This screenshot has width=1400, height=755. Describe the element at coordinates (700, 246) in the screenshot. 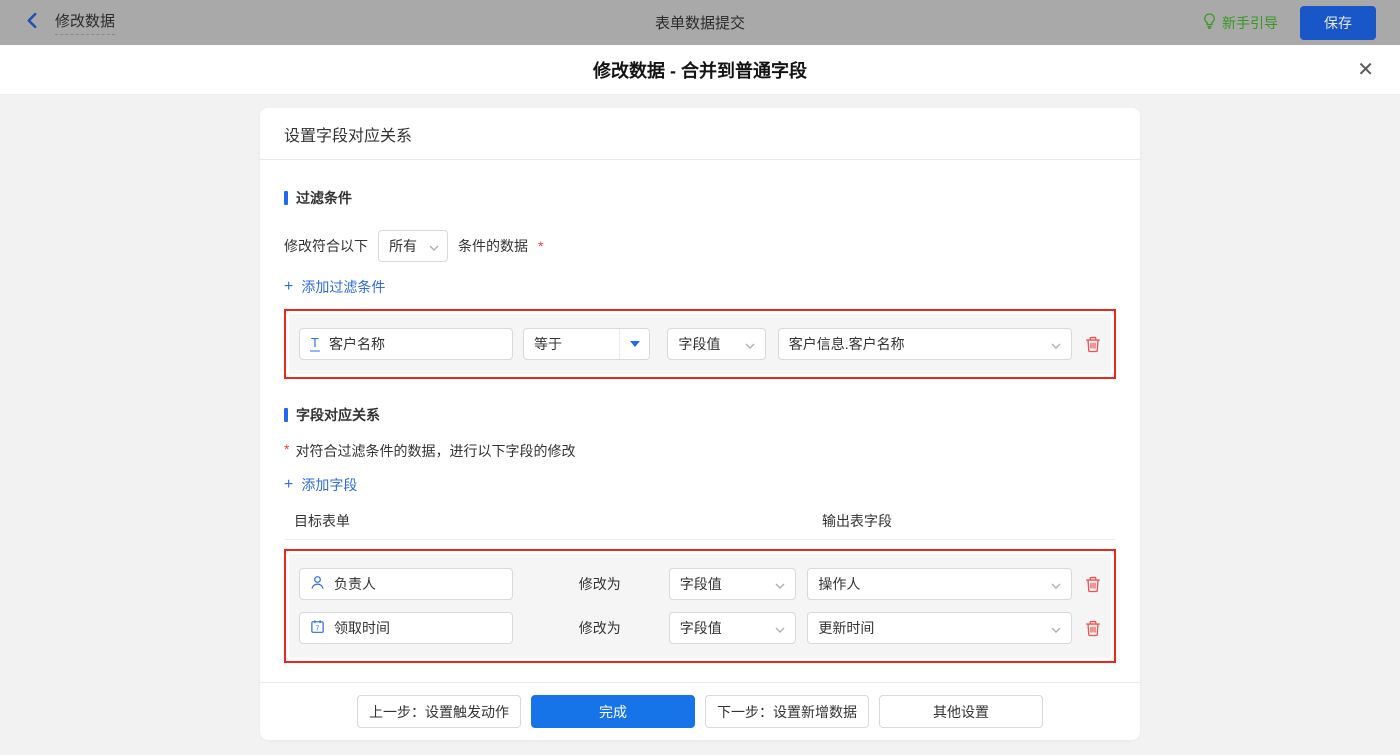

I see `match-condition-row: 修改符合以下 所有 条件的数据 *` at that location.